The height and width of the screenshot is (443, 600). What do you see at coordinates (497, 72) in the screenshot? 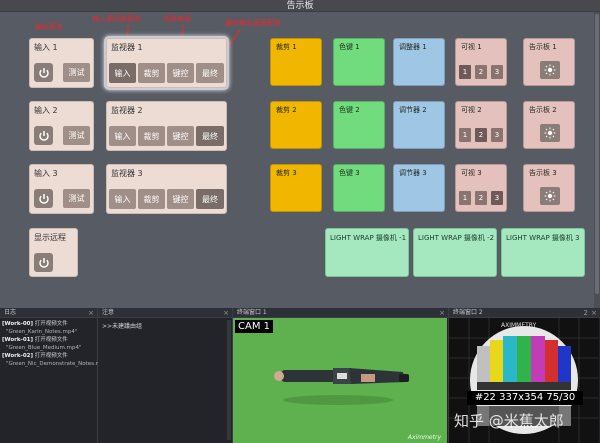
I see `visible-1-toggle-3: 3` at bounding box center [497, 72].